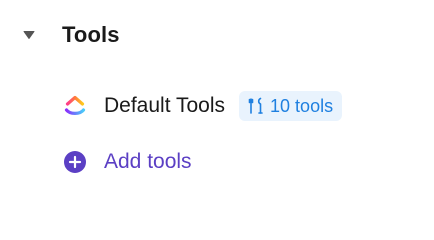 The height and width of the screenshot is (240, 434). I want to click on badge-label: 10 tools, so click(302, 105).